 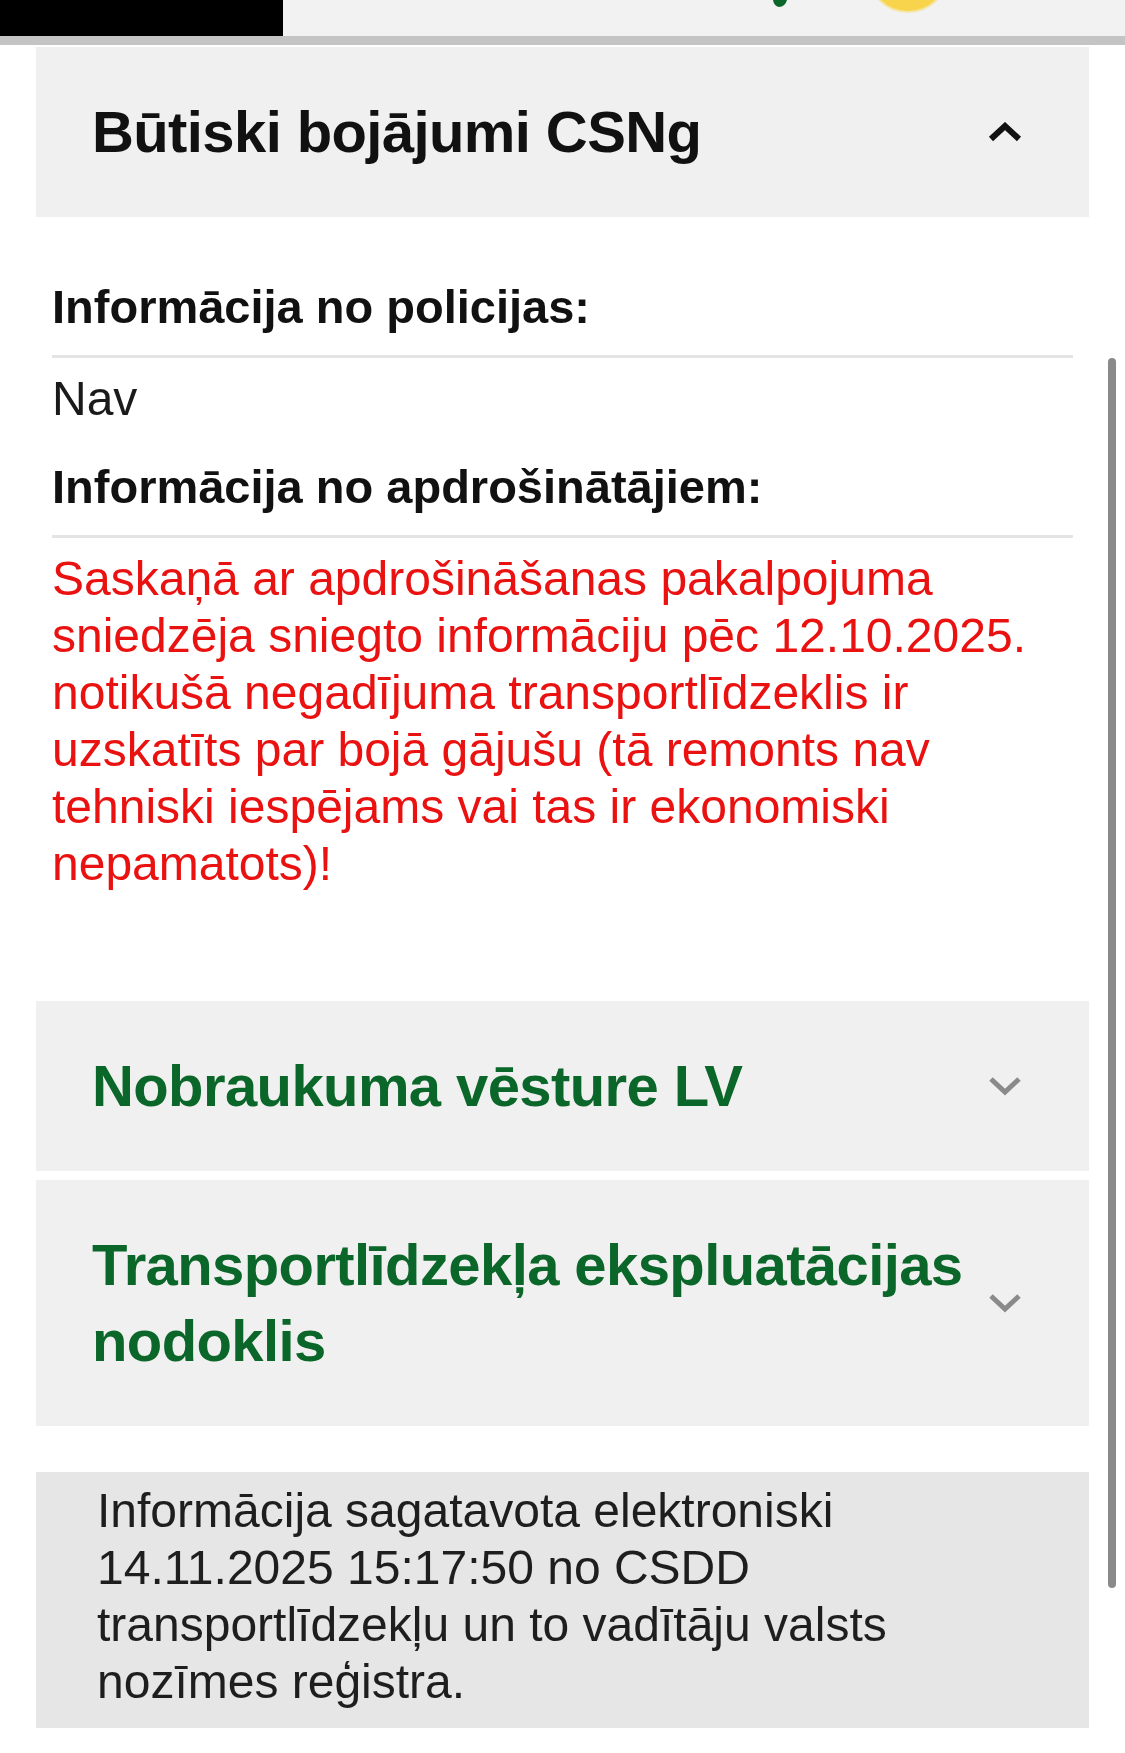 I want to click on logo-fragment-icon, so click(x=780, y=3).